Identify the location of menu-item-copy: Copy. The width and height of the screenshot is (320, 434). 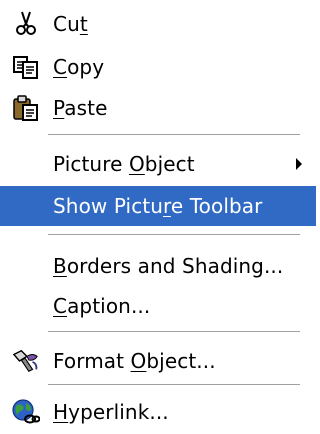
(158, 67).